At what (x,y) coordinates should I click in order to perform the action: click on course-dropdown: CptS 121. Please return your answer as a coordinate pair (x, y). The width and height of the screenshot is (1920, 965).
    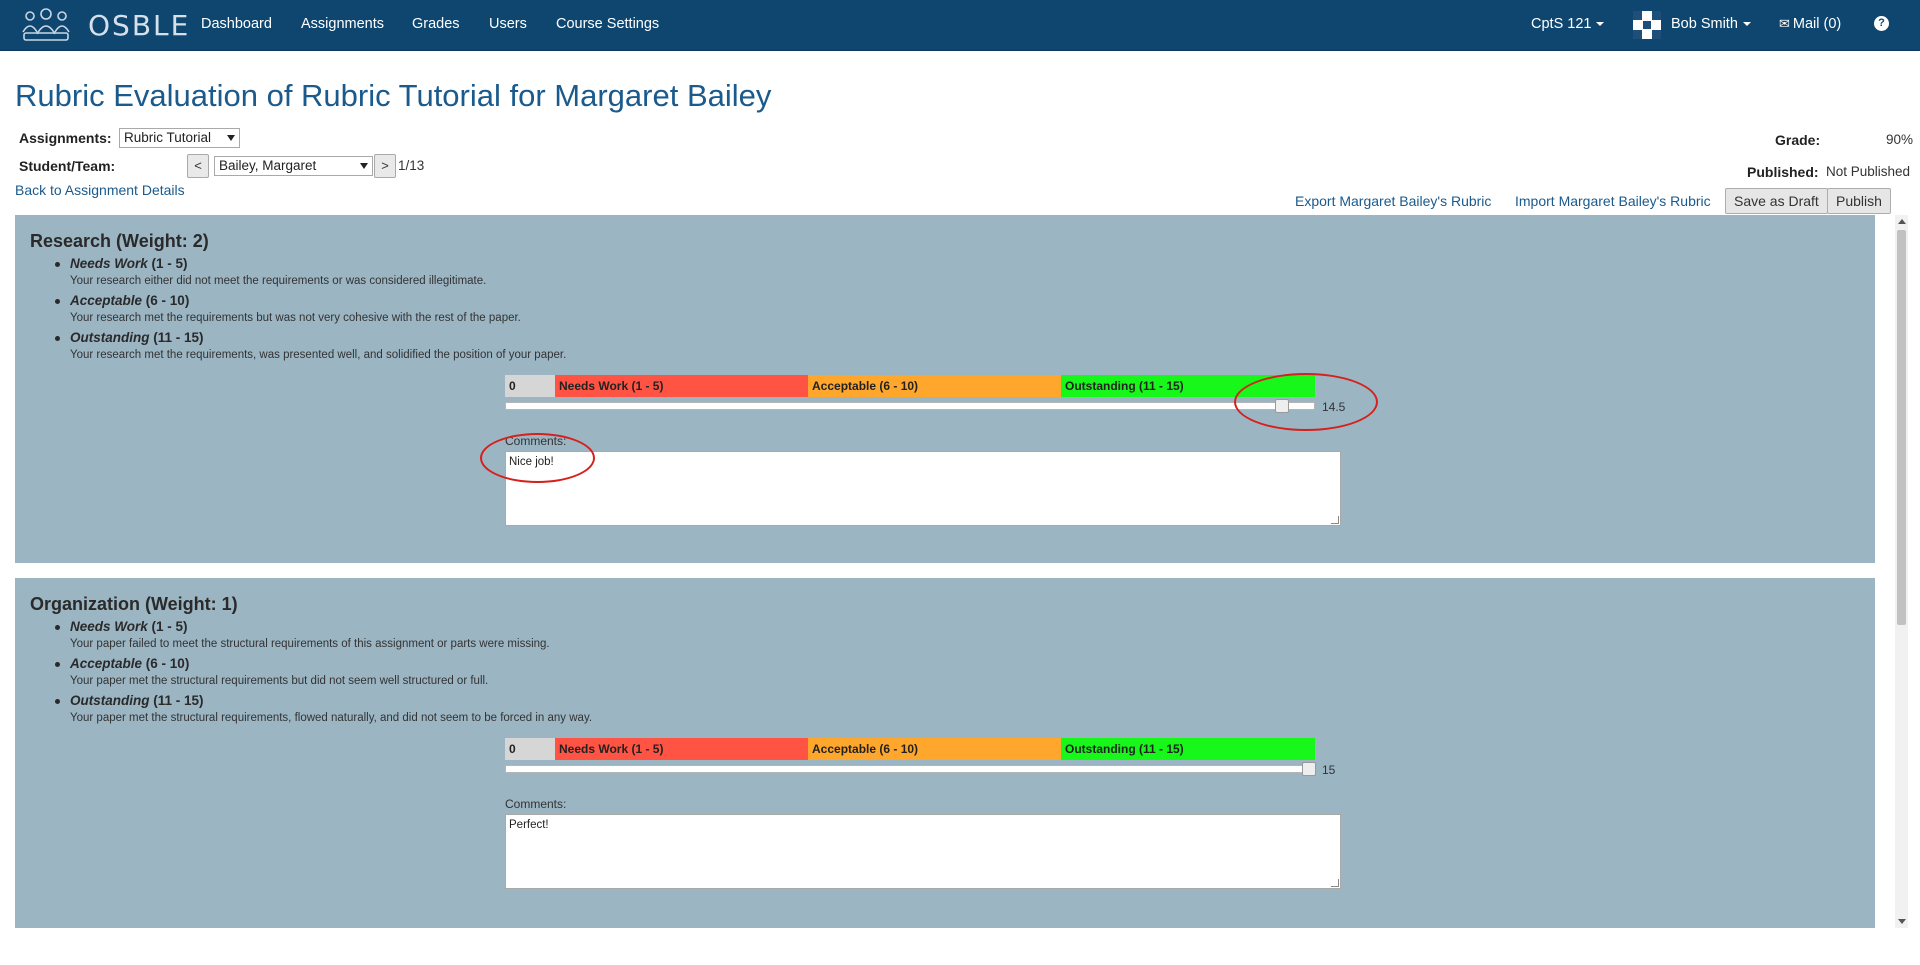
    Looking at the image, I should click on (1568, 24).